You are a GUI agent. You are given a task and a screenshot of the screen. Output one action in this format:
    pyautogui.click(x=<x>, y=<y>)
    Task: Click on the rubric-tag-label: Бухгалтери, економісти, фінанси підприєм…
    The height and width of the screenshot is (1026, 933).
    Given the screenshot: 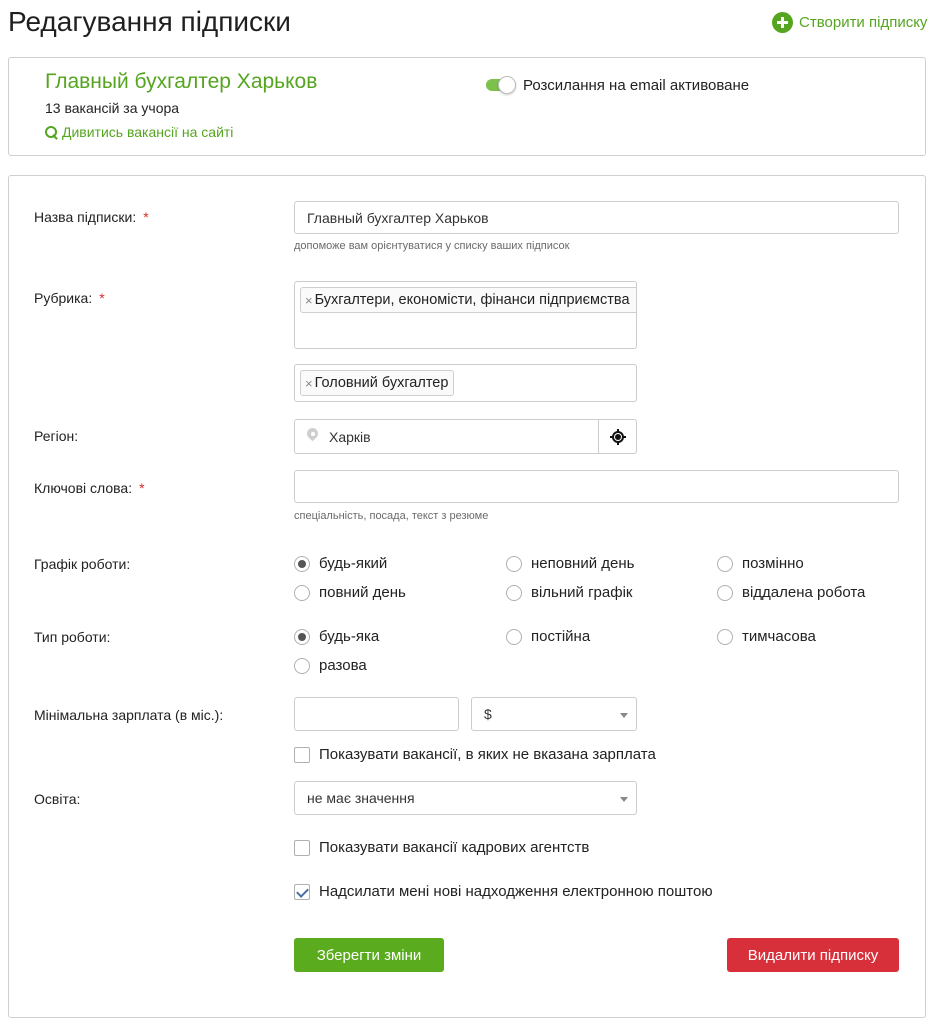 What is the action you would take?
    pyautogui.click(x=472, y=300)
    